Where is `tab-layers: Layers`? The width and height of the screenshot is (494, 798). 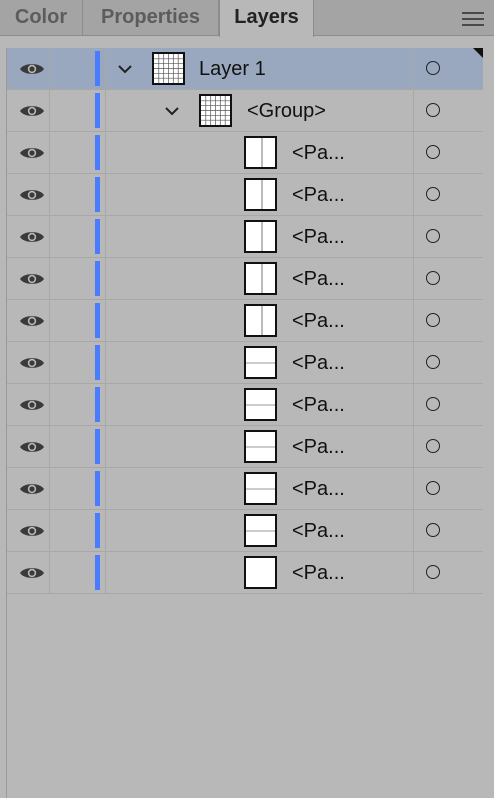
tab-layers: Layers is located at coordinates (266, 18).